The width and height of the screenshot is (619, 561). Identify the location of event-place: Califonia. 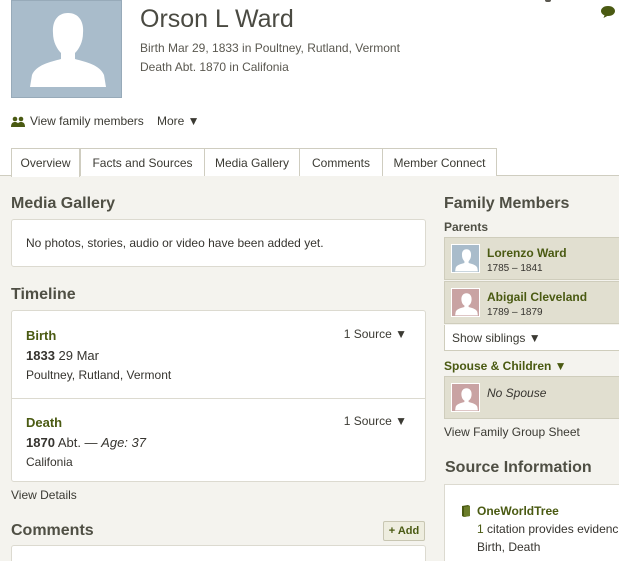
(49, 462).